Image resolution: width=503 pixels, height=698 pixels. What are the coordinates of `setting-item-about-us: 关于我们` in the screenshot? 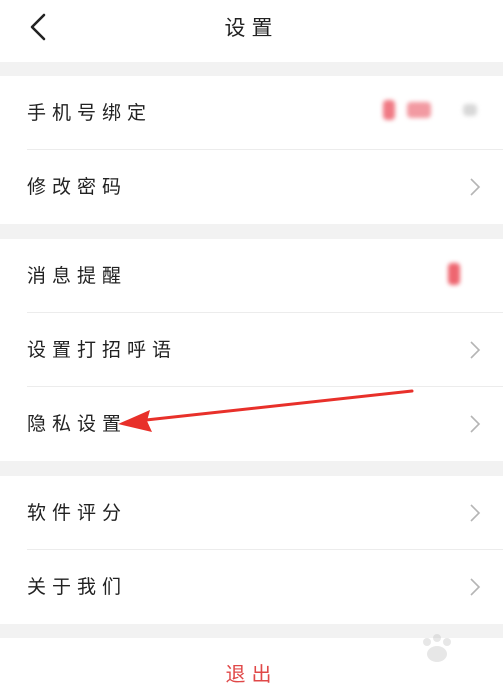 It's located at (251, 587).